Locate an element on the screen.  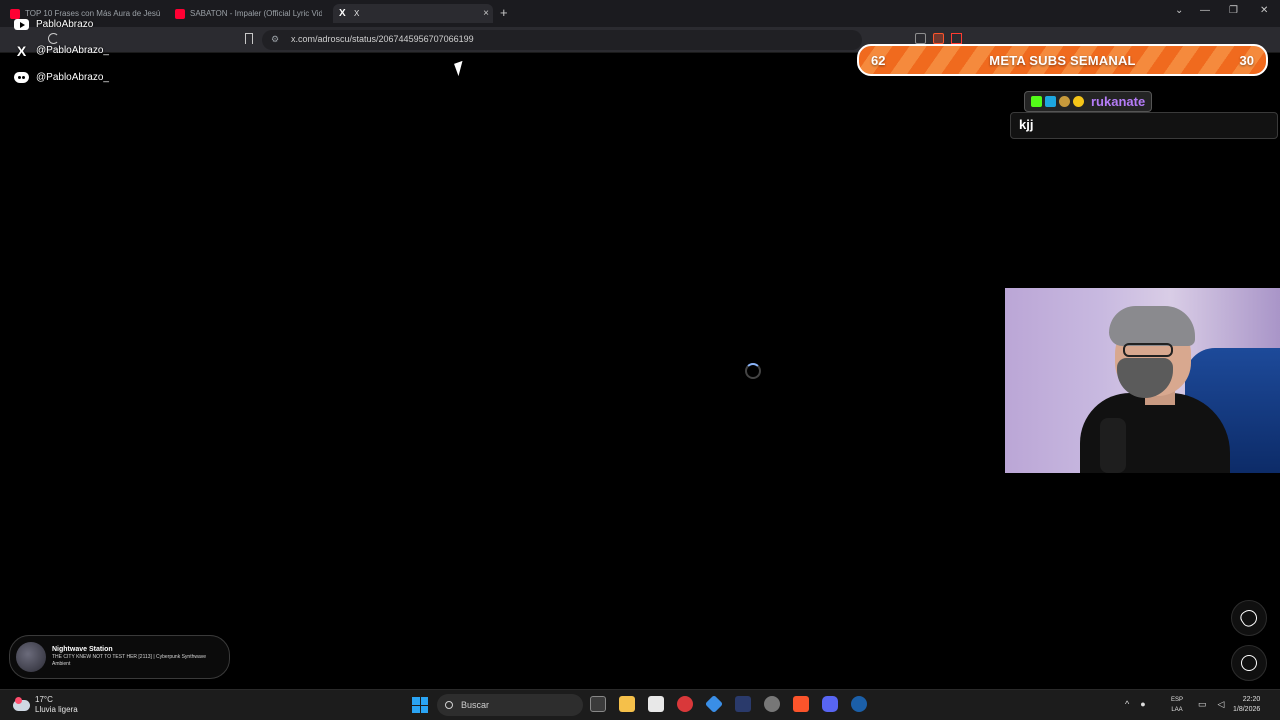
cast-icon is located at coordinates (920, 38).